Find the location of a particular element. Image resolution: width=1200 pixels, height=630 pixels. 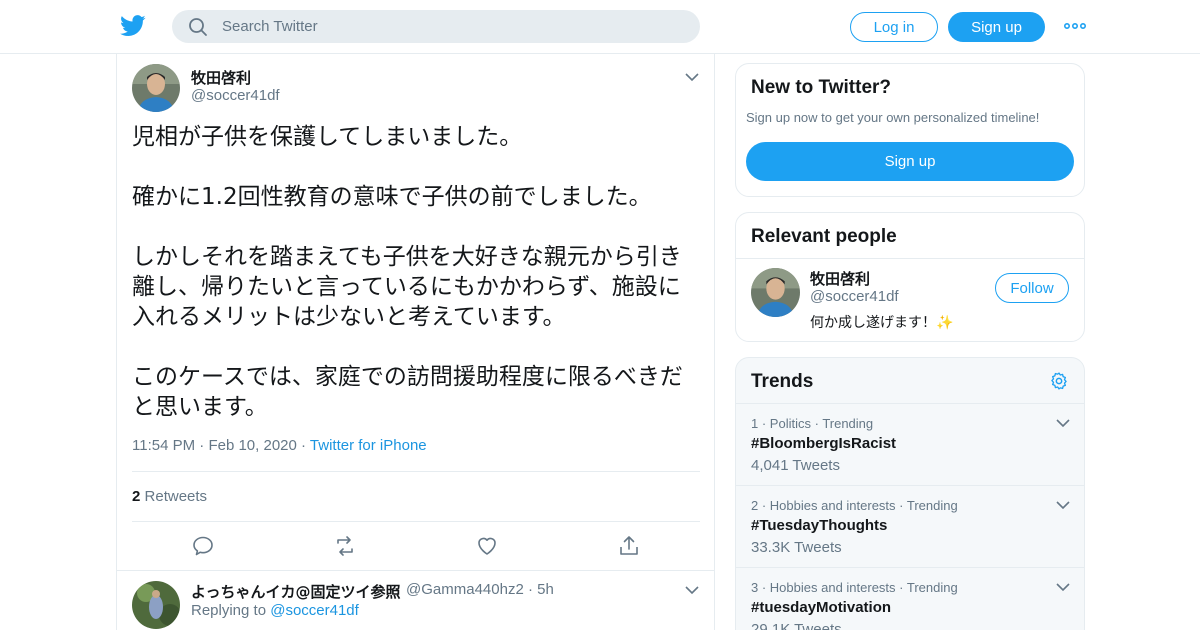

replying-to: Replying to @soccer41df is located at coordinates (275, 610).